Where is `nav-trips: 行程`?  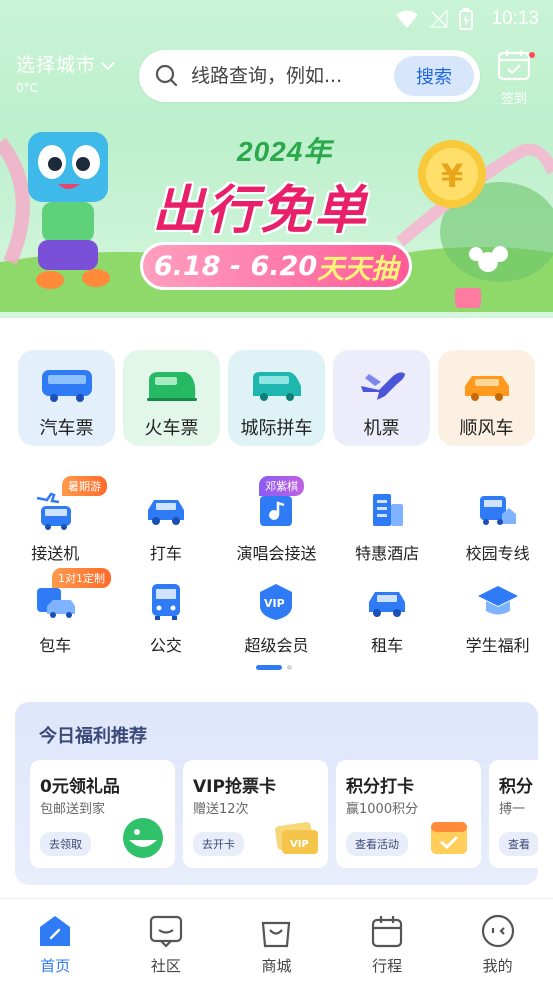 nav-trips: 行程 is located at coordinates (387, 941).